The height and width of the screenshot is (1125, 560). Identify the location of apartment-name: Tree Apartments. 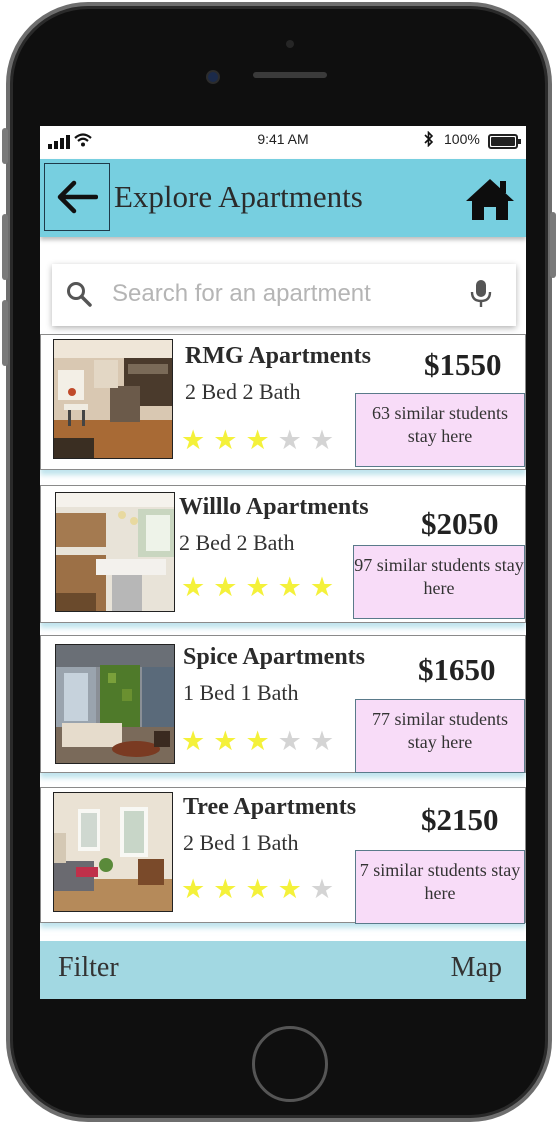
(270, 807).